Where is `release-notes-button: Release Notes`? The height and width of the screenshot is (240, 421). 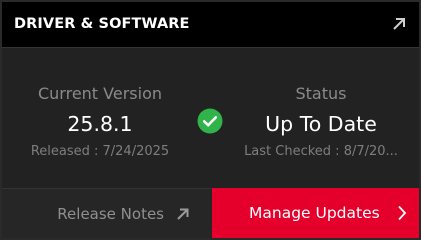 release-notes-button: Release Notes is located at coordinates (107, 213).